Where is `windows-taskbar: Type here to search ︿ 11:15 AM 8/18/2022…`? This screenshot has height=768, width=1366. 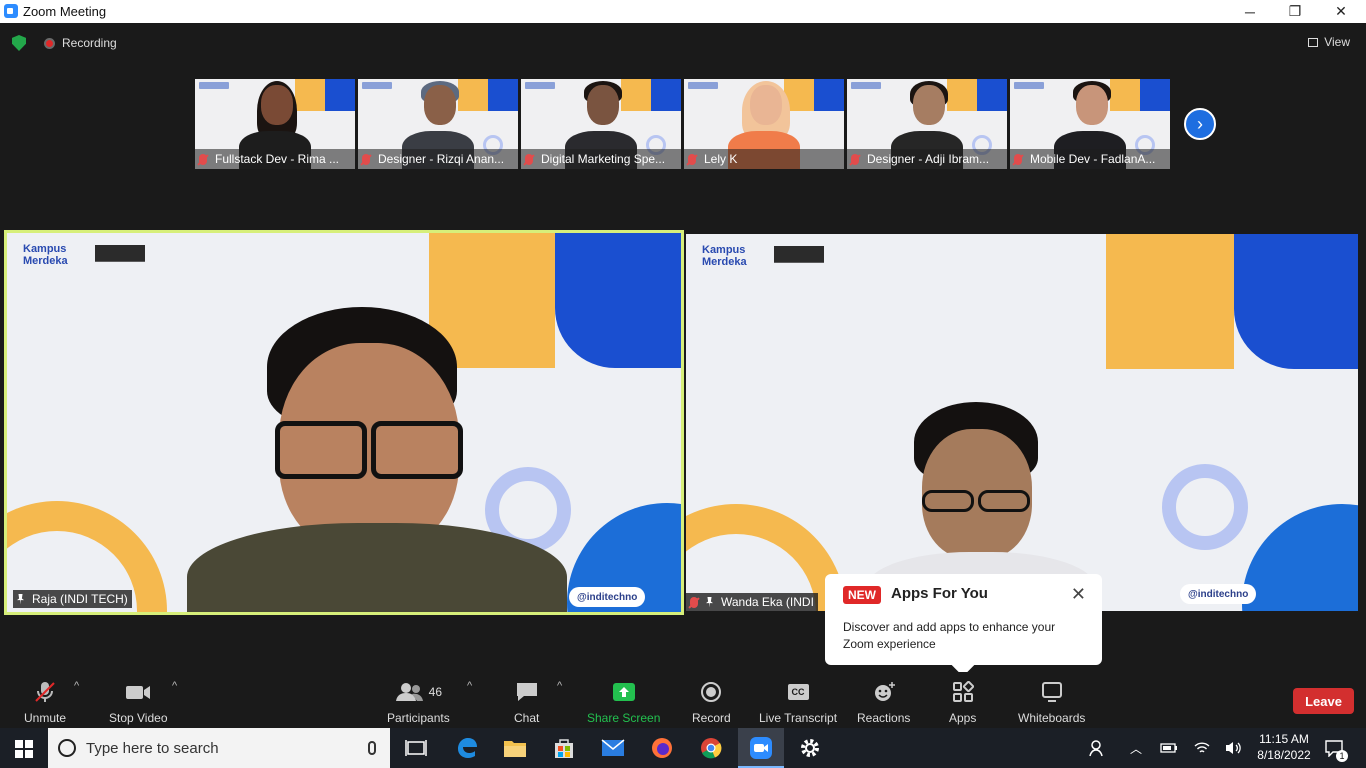 windows-taskbar: Type here to search ︿ 11:15 AM 8/18/2022… is located at coordinates (683, 748).